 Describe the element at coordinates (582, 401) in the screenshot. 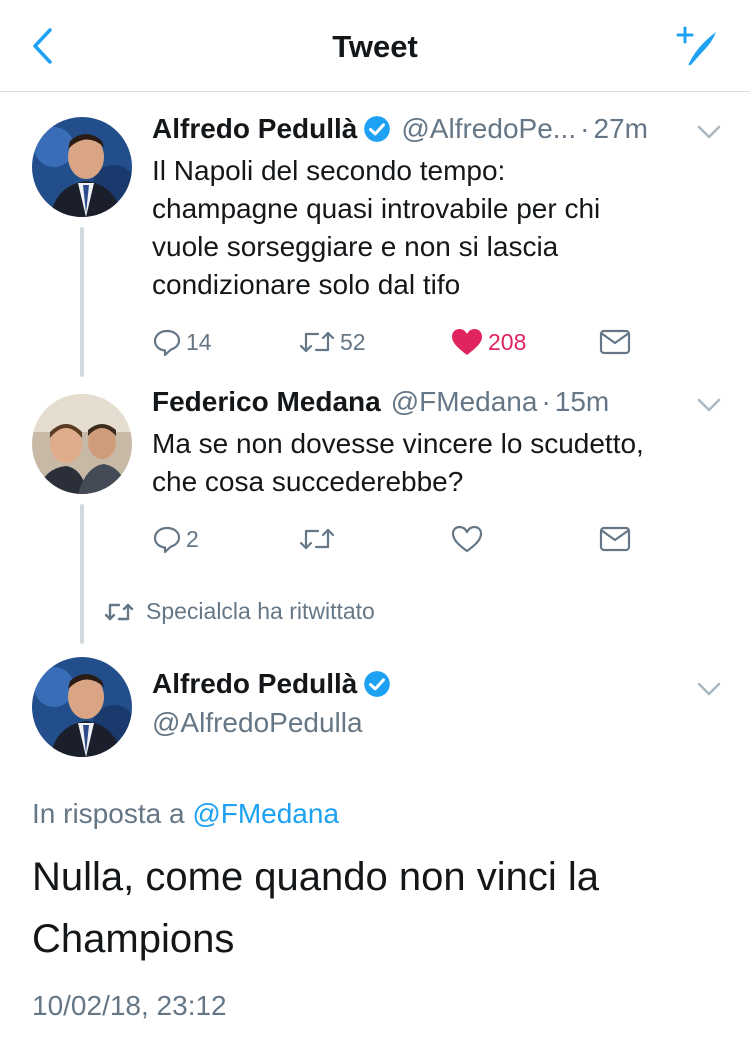

I see `tweet-time: 15m` at that location.